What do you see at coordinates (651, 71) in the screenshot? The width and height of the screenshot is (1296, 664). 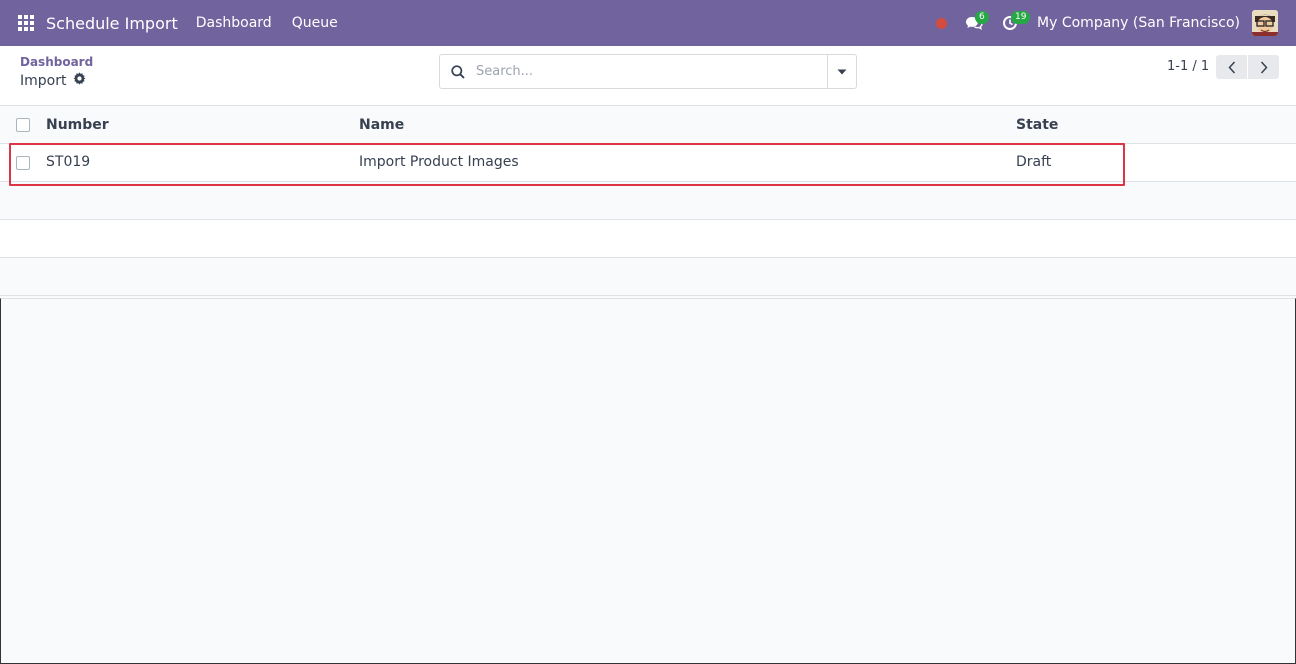 I see `search-input` at bounding box center [651, 71].